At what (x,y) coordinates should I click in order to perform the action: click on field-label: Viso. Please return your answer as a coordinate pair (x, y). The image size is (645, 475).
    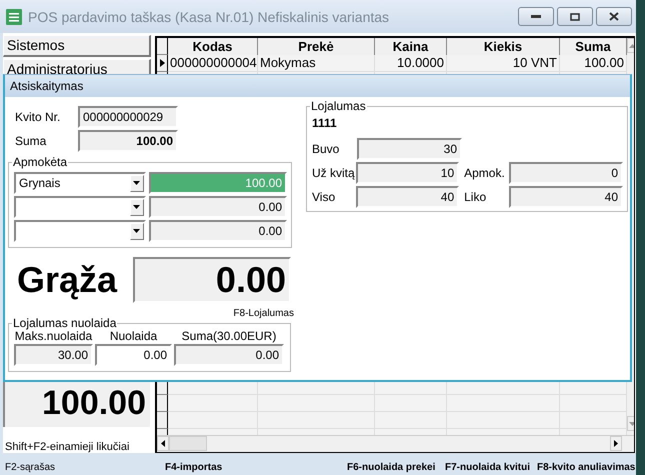
    Looking at the image, I should click on (324, 197).